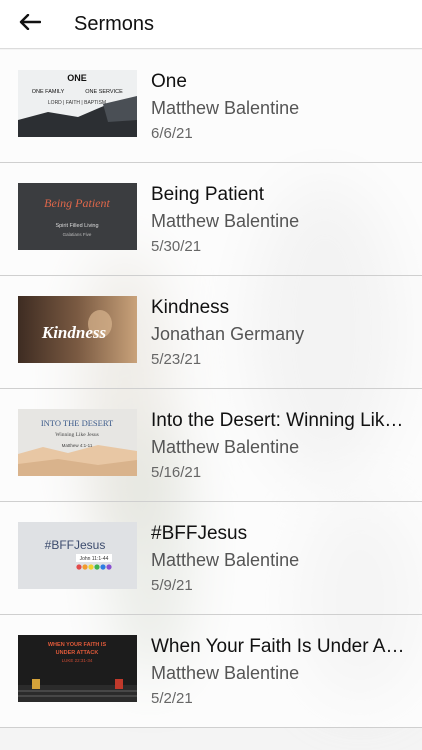  Describe the element at coordinates (279, 646) in the screenshot. I see `sermon-title: When Your Faith Is Under Attack` at that location.